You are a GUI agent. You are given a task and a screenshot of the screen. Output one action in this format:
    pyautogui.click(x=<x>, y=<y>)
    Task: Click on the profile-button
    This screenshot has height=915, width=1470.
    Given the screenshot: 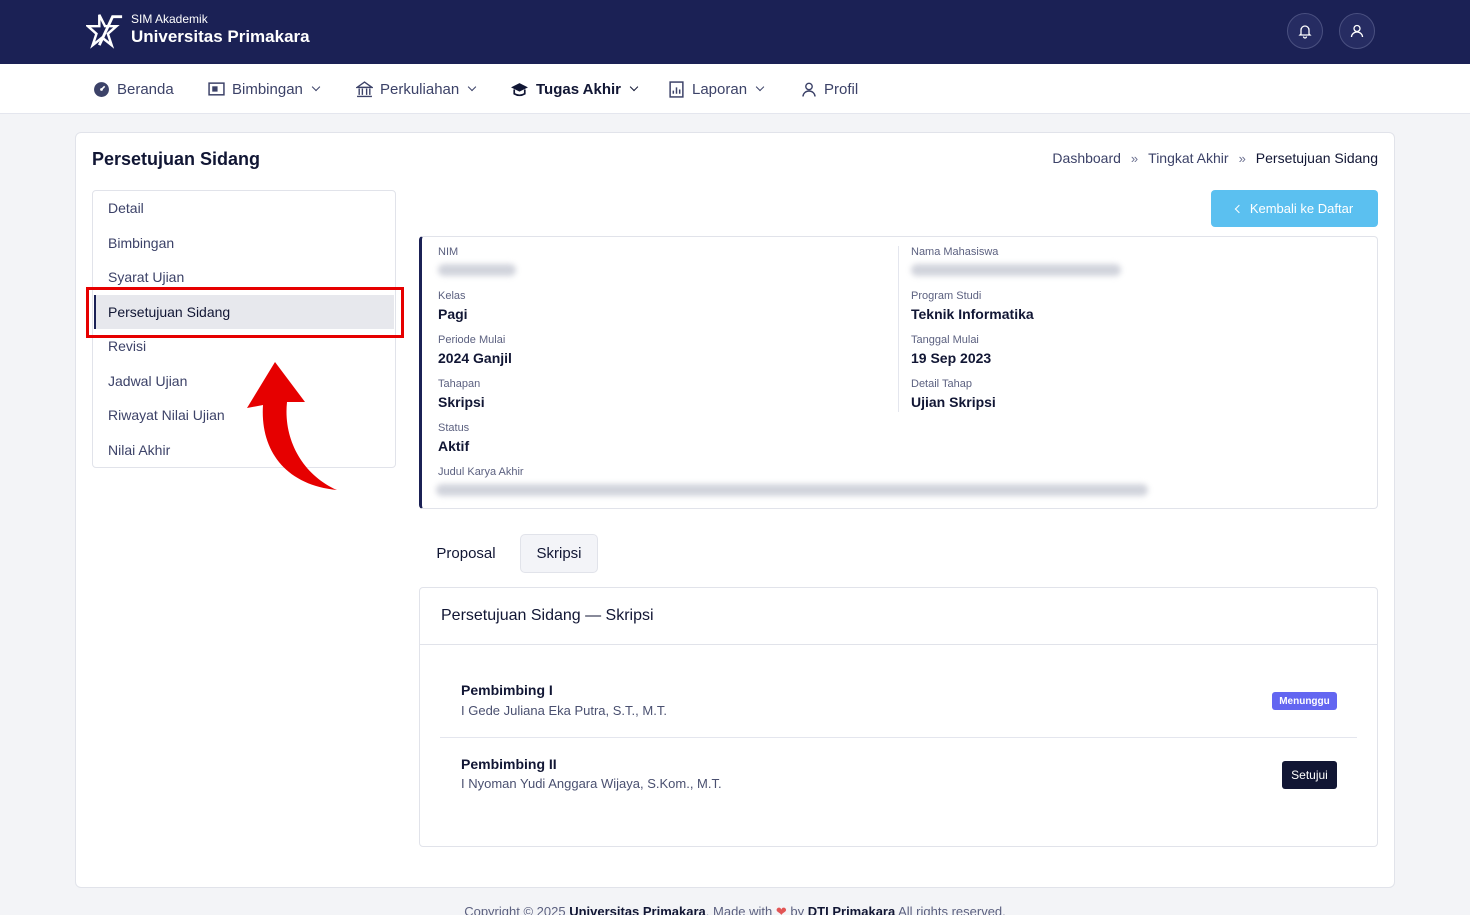 What is the action you would take?
    pyautogui.click(x=1357, y=31)
    